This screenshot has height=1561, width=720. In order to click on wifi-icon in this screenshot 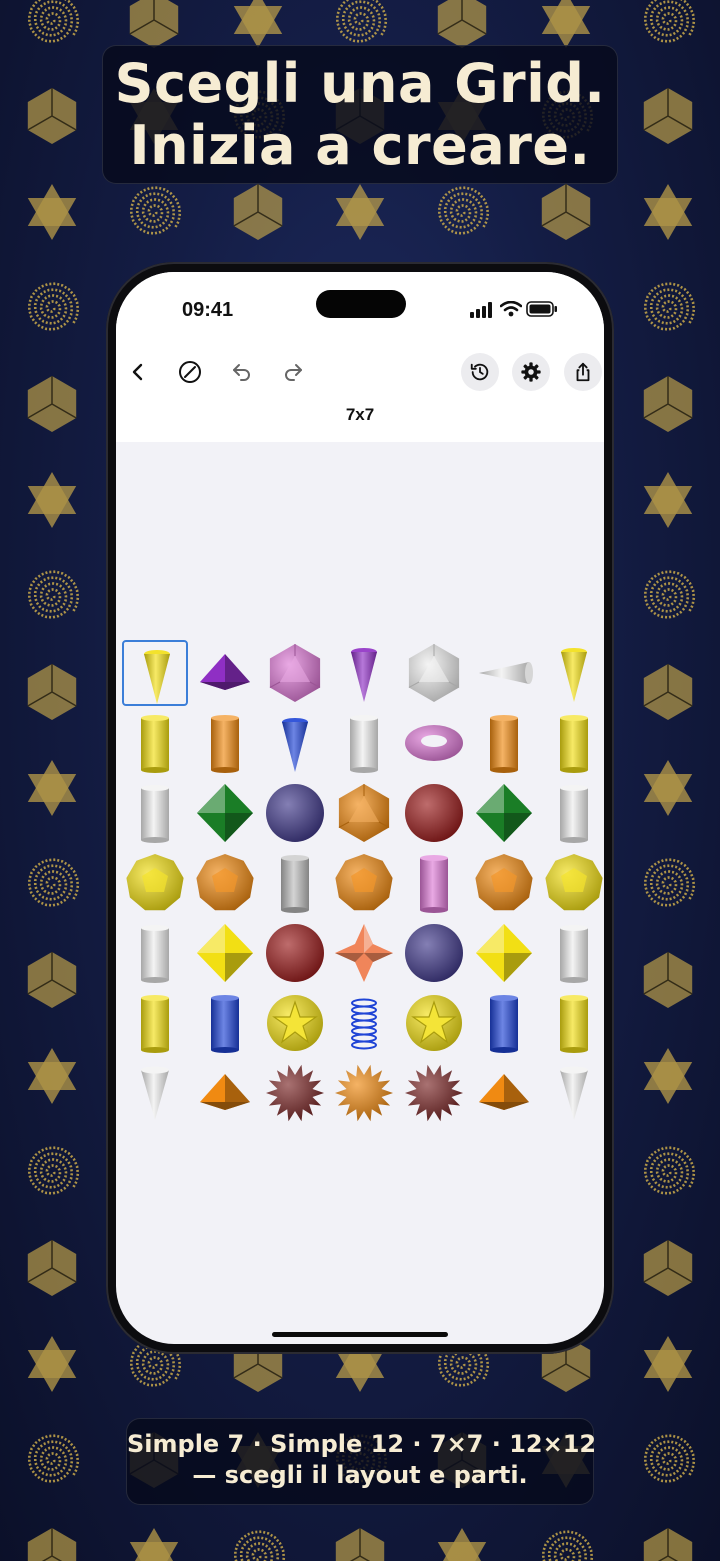, I will do `click(511, 309)`.